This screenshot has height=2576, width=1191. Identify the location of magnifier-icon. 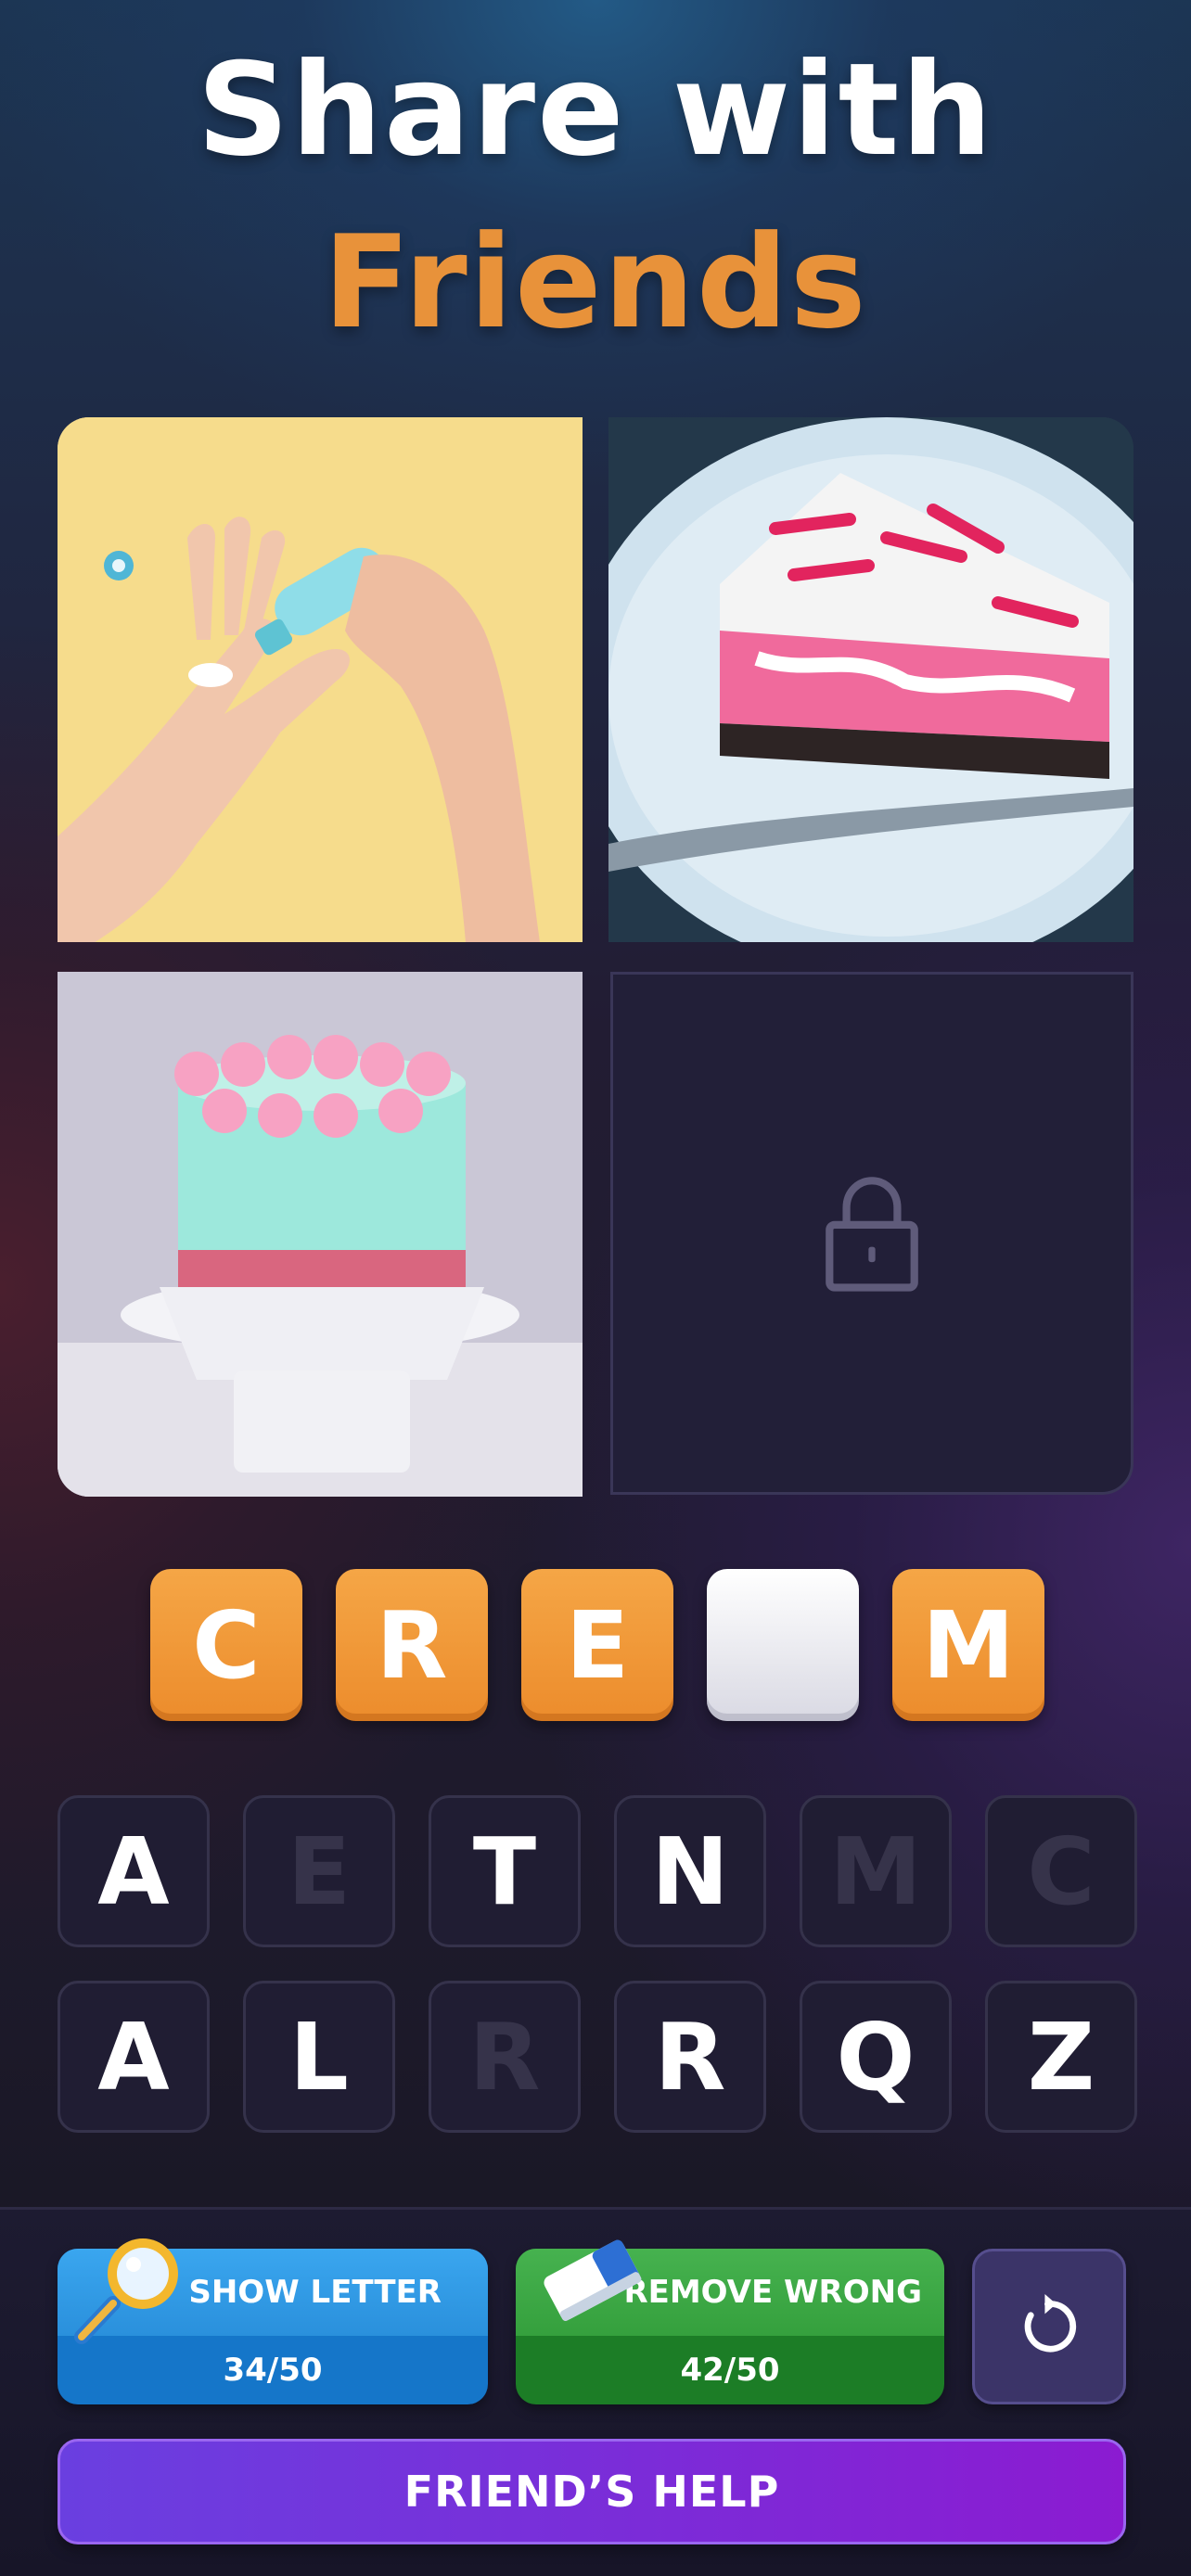
(126, 2291).